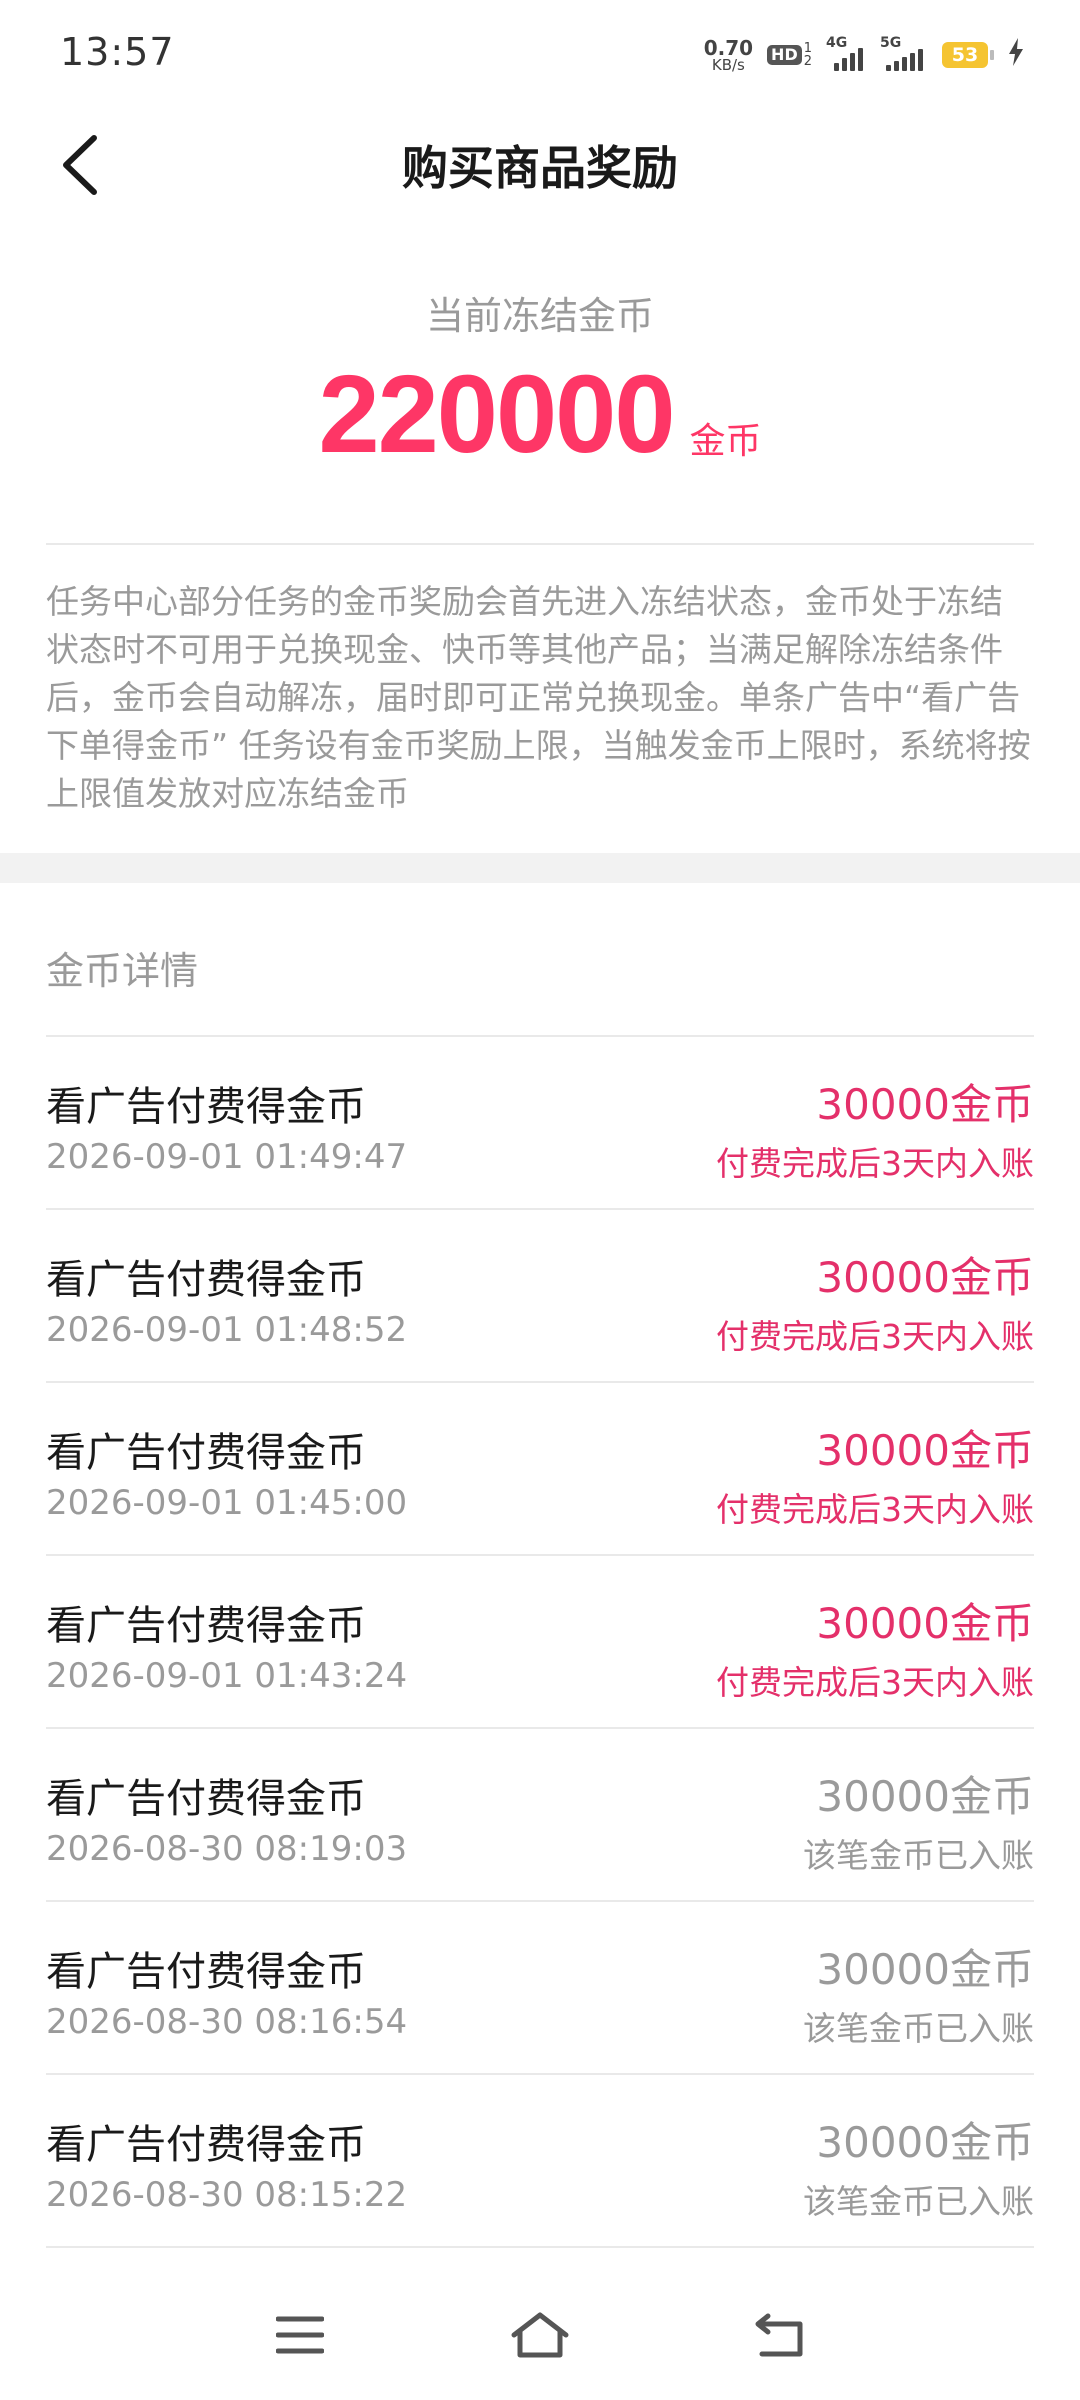  I want to click on menu-icon, so click(300, 2335).